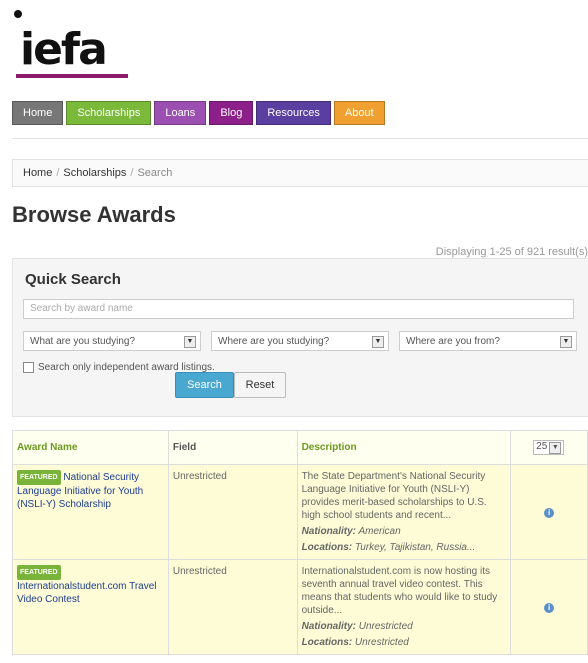  I want to click on table-header-row: Award Name Field Description 25 ▼, so click(300, 447).